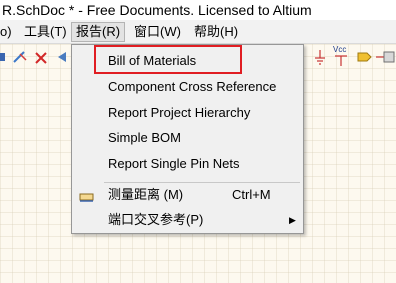 The image size is (396, 283). I want to click on menu-item-shortcut: Ctrl+M, so click(251, 194).